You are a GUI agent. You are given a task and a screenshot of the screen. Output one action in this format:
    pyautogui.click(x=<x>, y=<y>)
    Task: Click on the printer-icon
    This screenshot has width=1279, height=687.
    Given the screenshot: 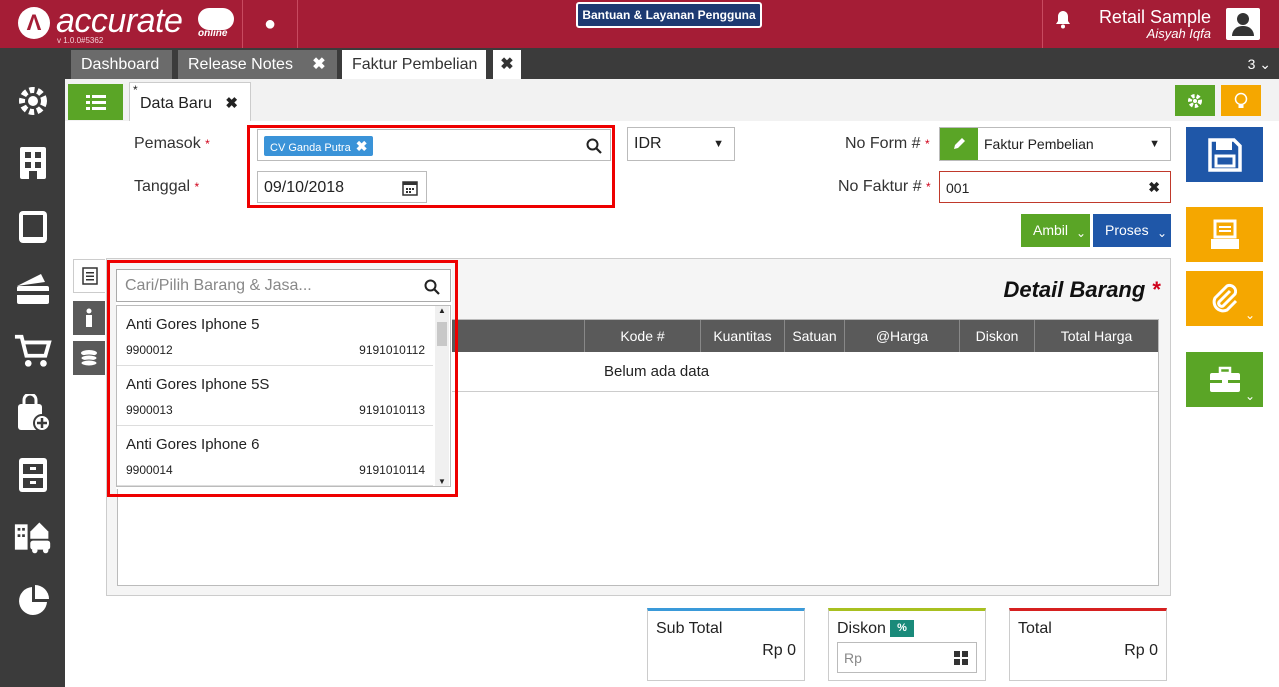 What is the action you would take?
    pyautogui.click(x=1224, y=234)
    